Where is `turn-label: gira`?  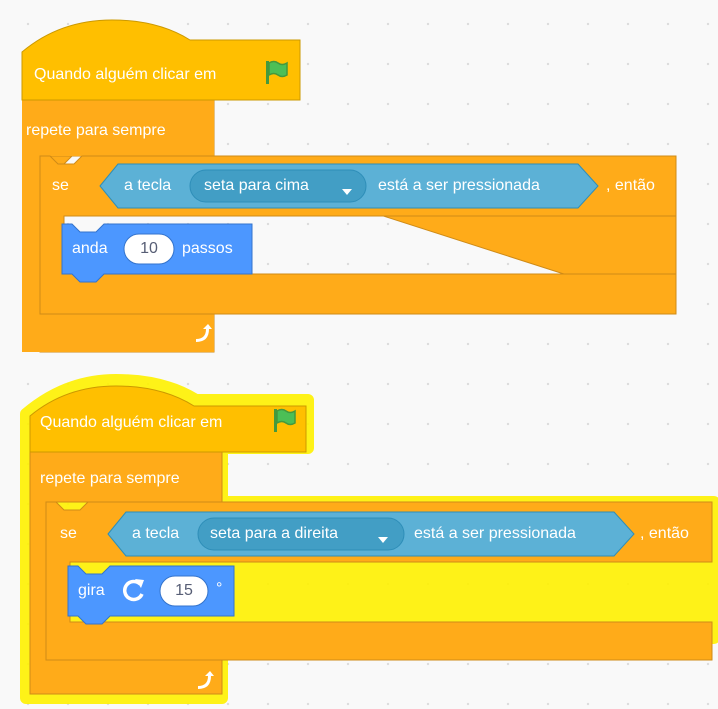 turn-label: gira is located at coordinates (91, 590).